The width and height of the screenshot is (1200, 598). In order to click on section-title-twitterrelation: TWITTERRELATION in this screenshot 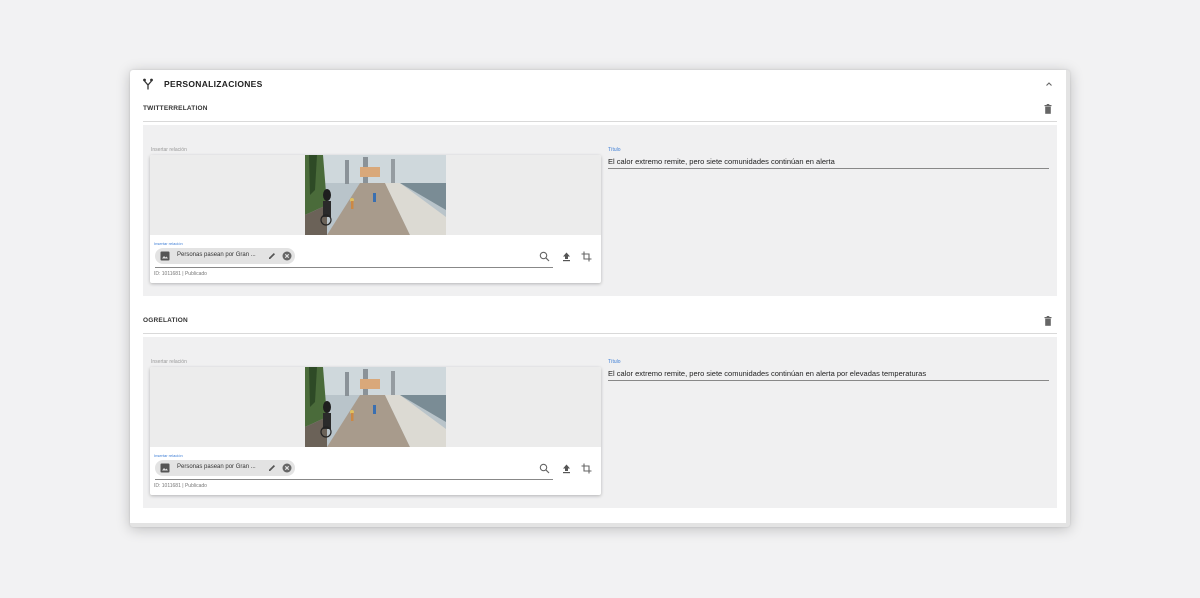, I will do `click(175, 108)`.